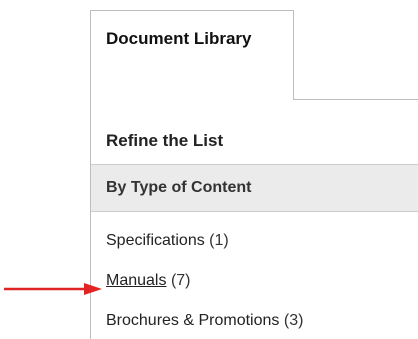 The width and height of the screenshot is (418, 339). Describe the element at coordinates (53, 289) in the screenshot. I see `arrow-pointer-icon` at that location.